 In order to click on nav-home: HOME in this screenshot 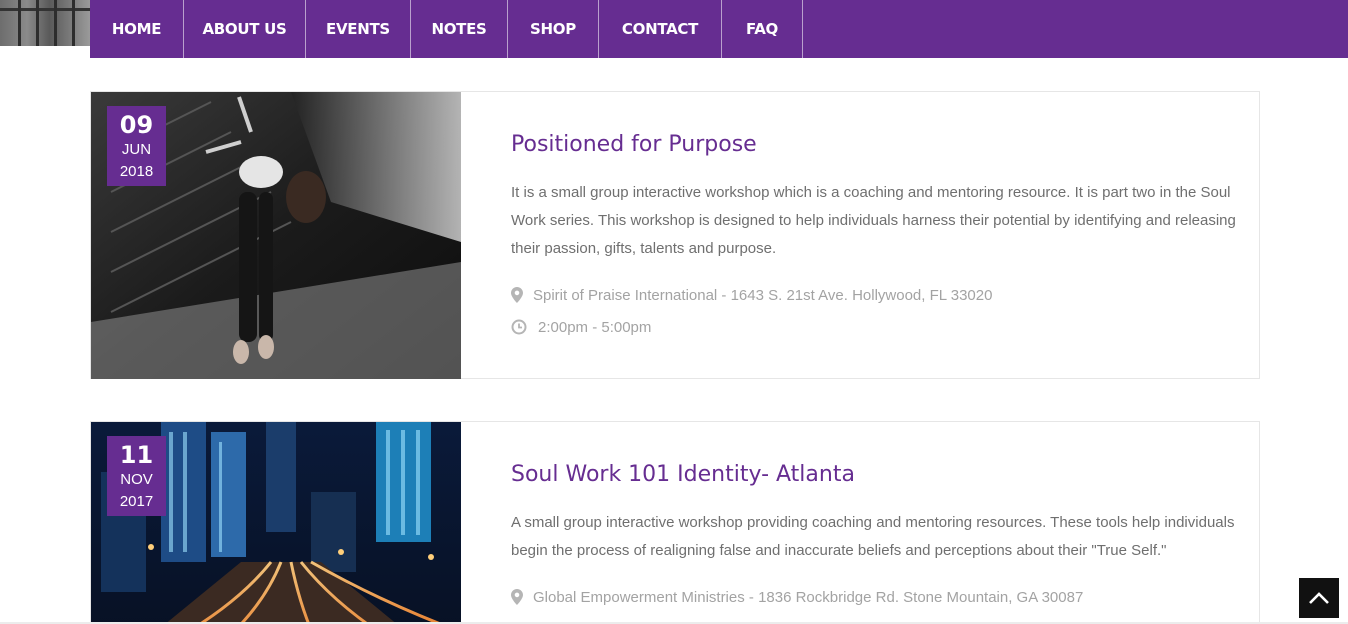, I will do `click(137, 29)`.